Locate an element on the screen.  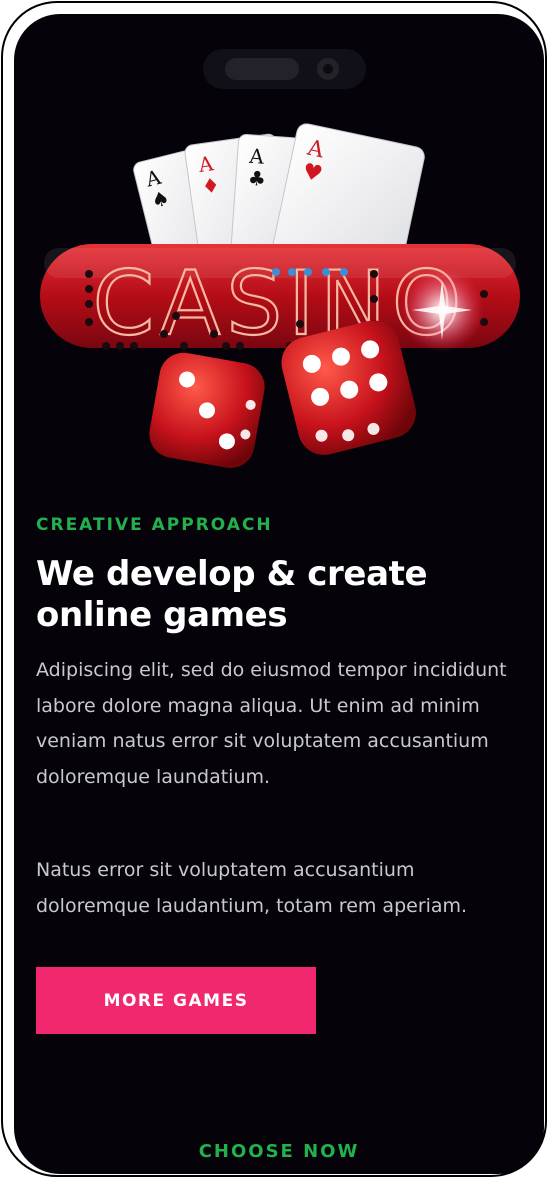
section-title: We develop & create online games is located at coordinates (232, 594).